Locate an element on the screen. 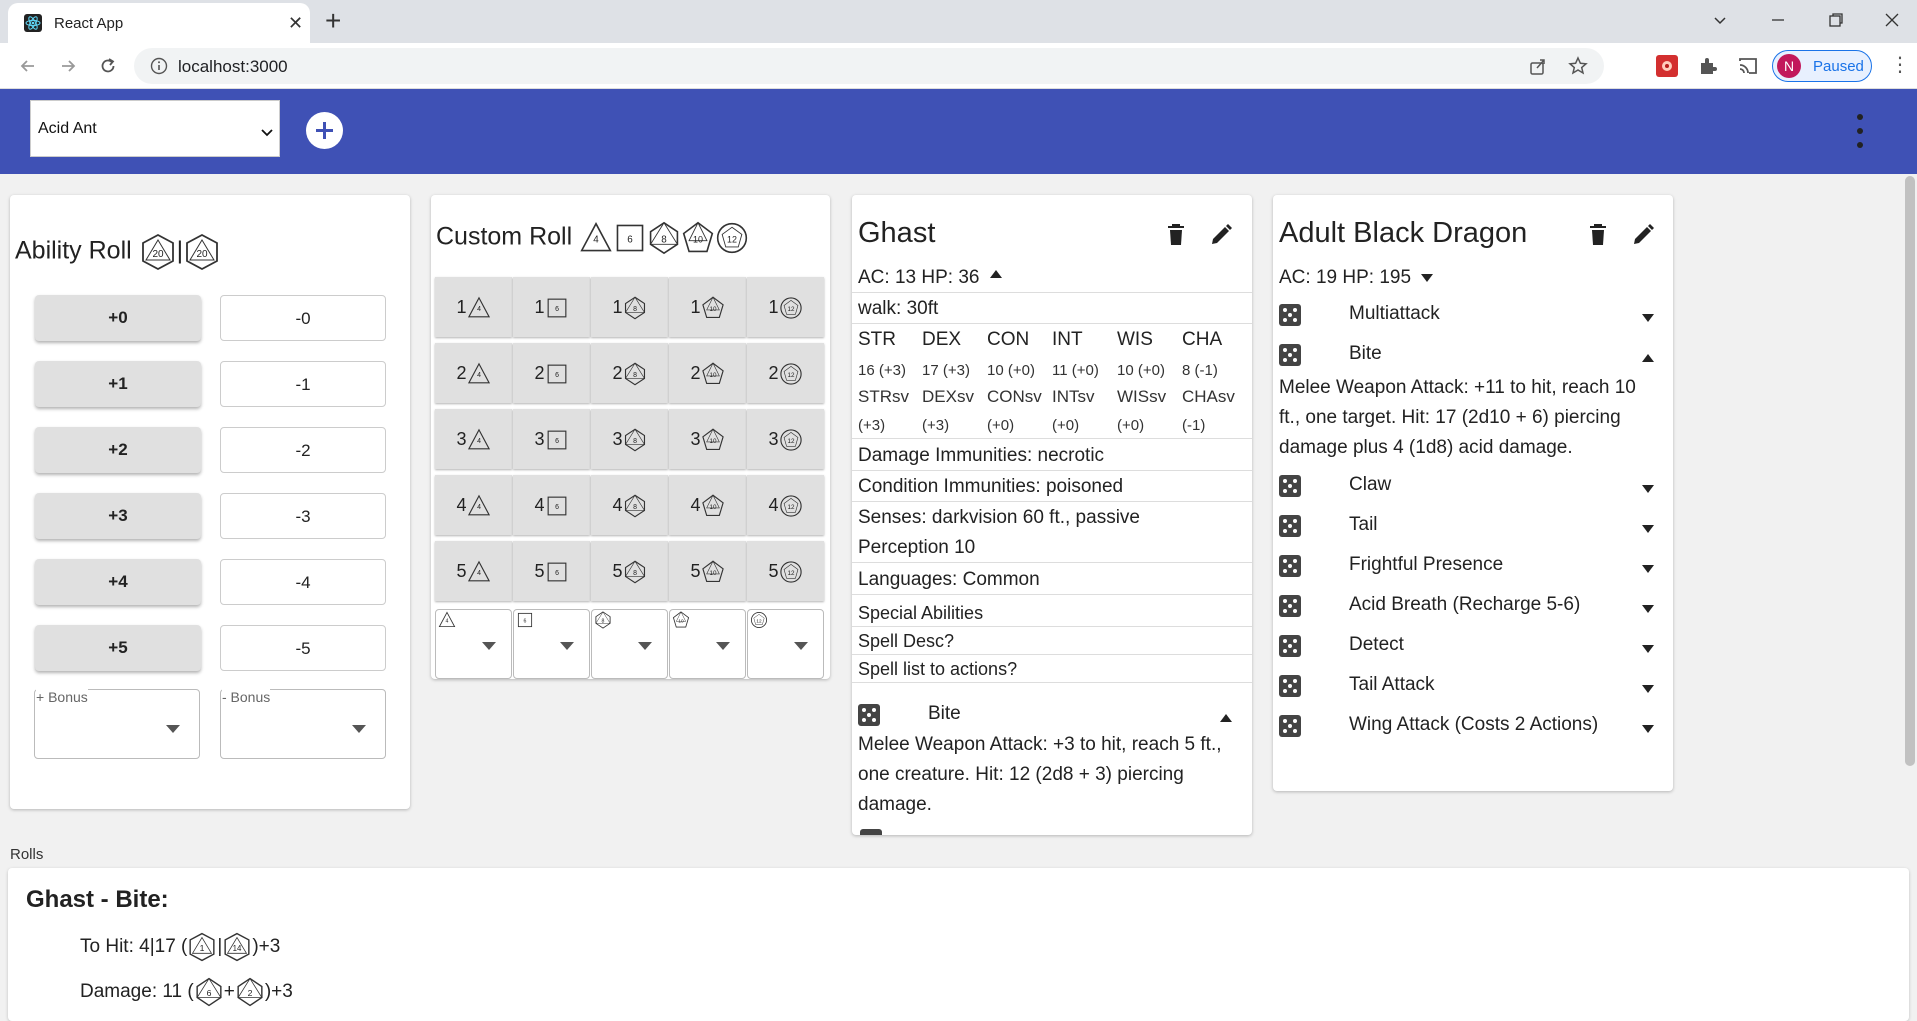  browser-tab: React App ✕ is located at coordinates (159, 23).